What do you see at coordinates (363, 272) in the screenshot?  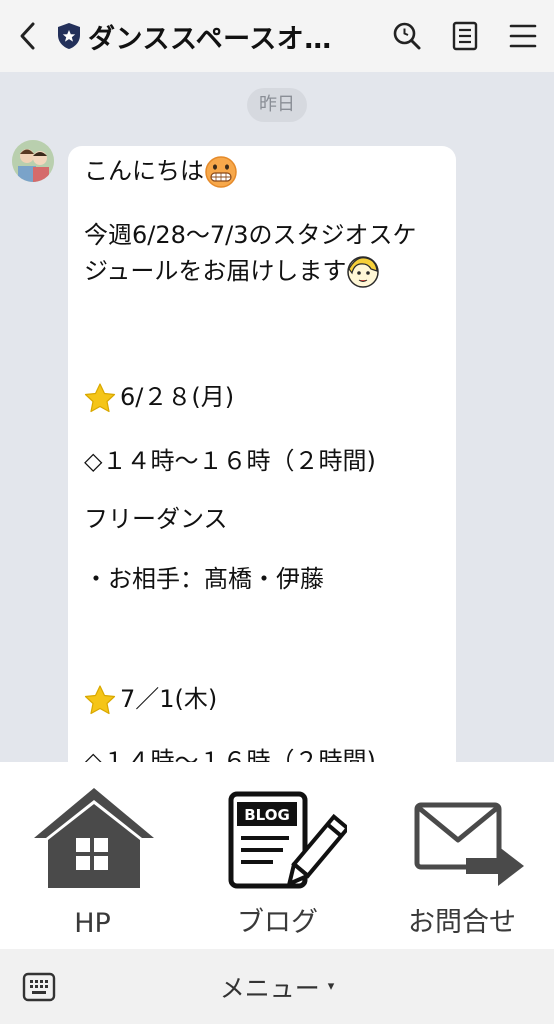 I see `character-sticker-emoji-icon` at bounding box center [363, 272].